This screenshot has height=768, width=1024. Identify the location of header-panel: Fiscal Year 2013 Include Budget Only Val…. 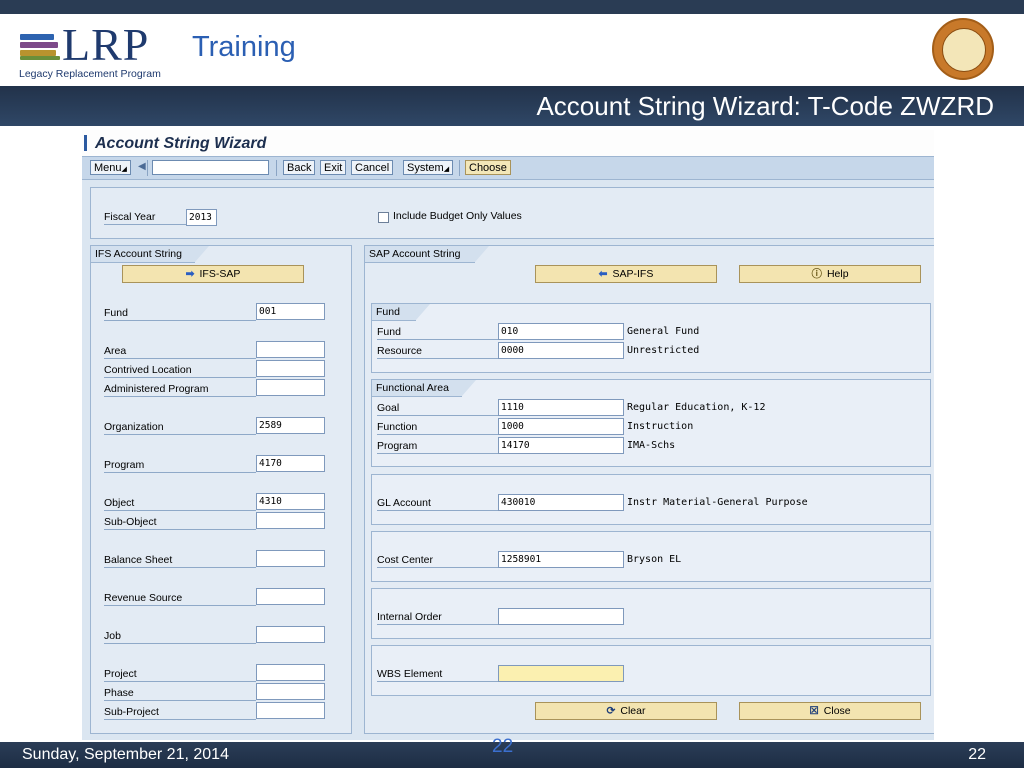
(512, 213).